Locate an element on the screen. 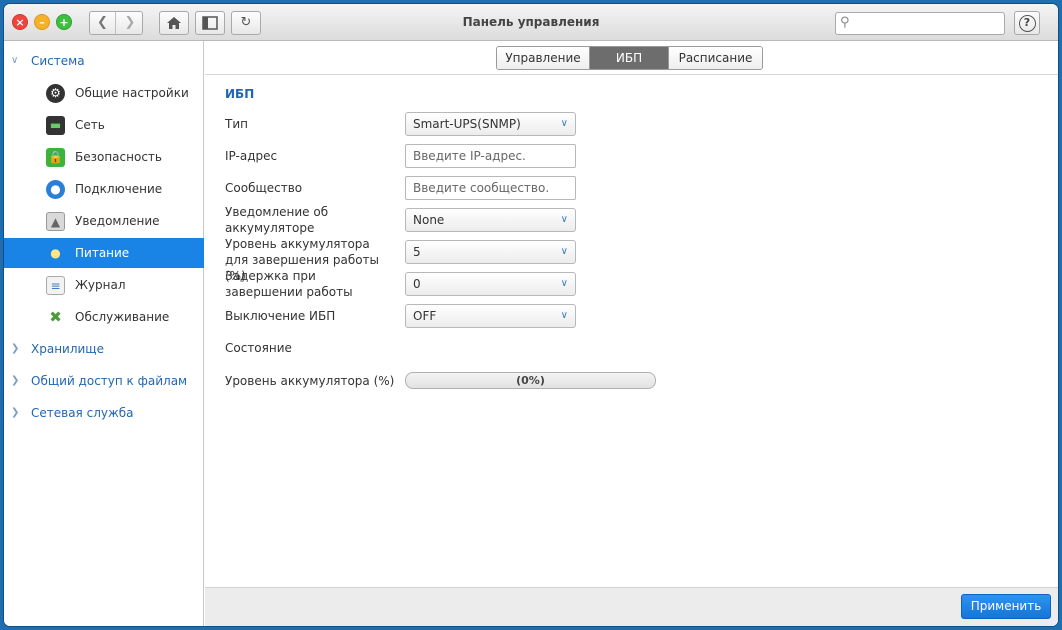 This screenshot has height=630, width=1062. type-select: Smart-UPS(SNMP) ∨ is located at coordinates (490, 124).